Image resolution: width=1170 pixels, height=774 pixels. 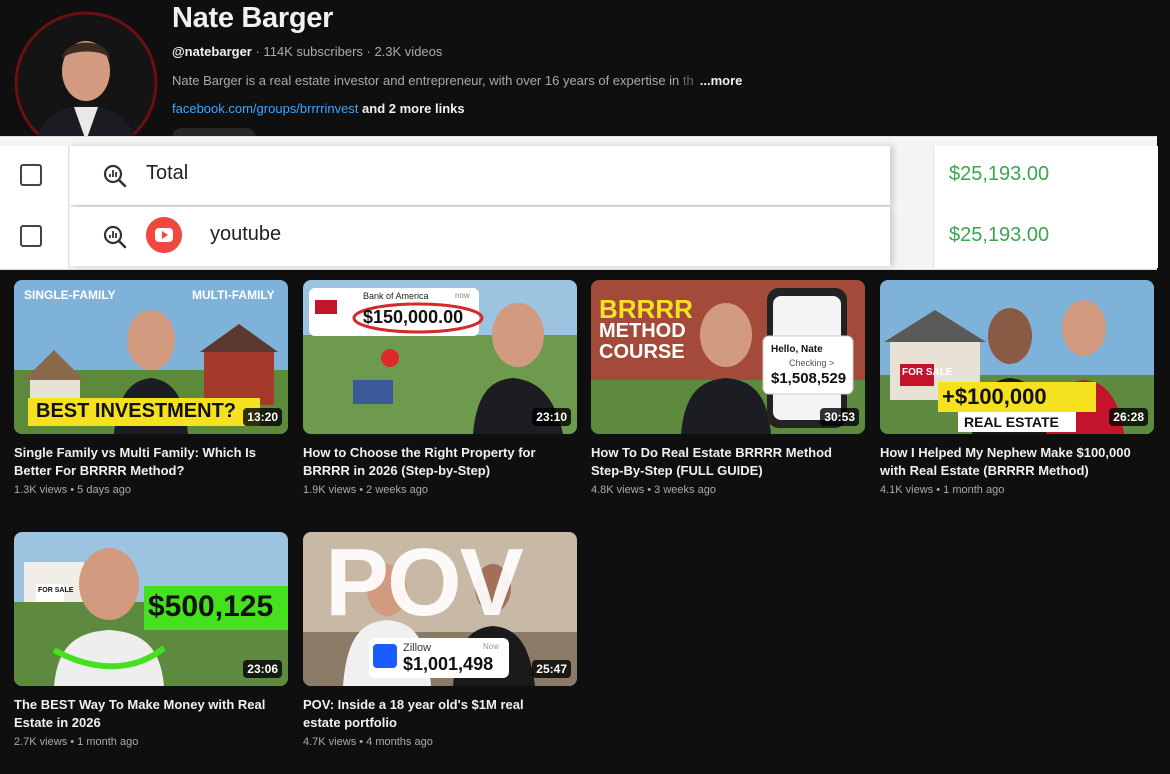 I want to click on video-age: 2 weeks ago, so click(x=397, y=490).